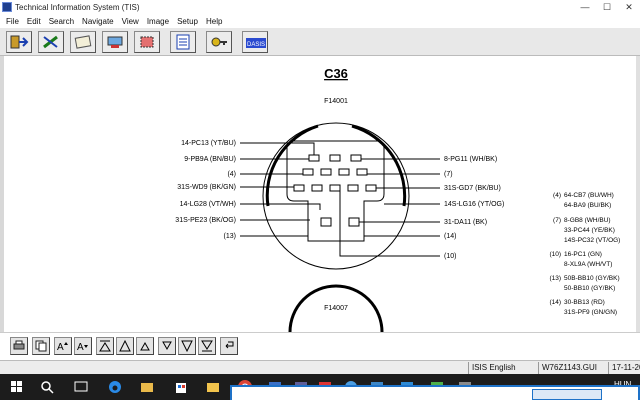 The image size is (640, 400). What do you see at coordinates (214, 21) in the screenshot?
I see `menu-help: Help` at bounding box center [214, 21].